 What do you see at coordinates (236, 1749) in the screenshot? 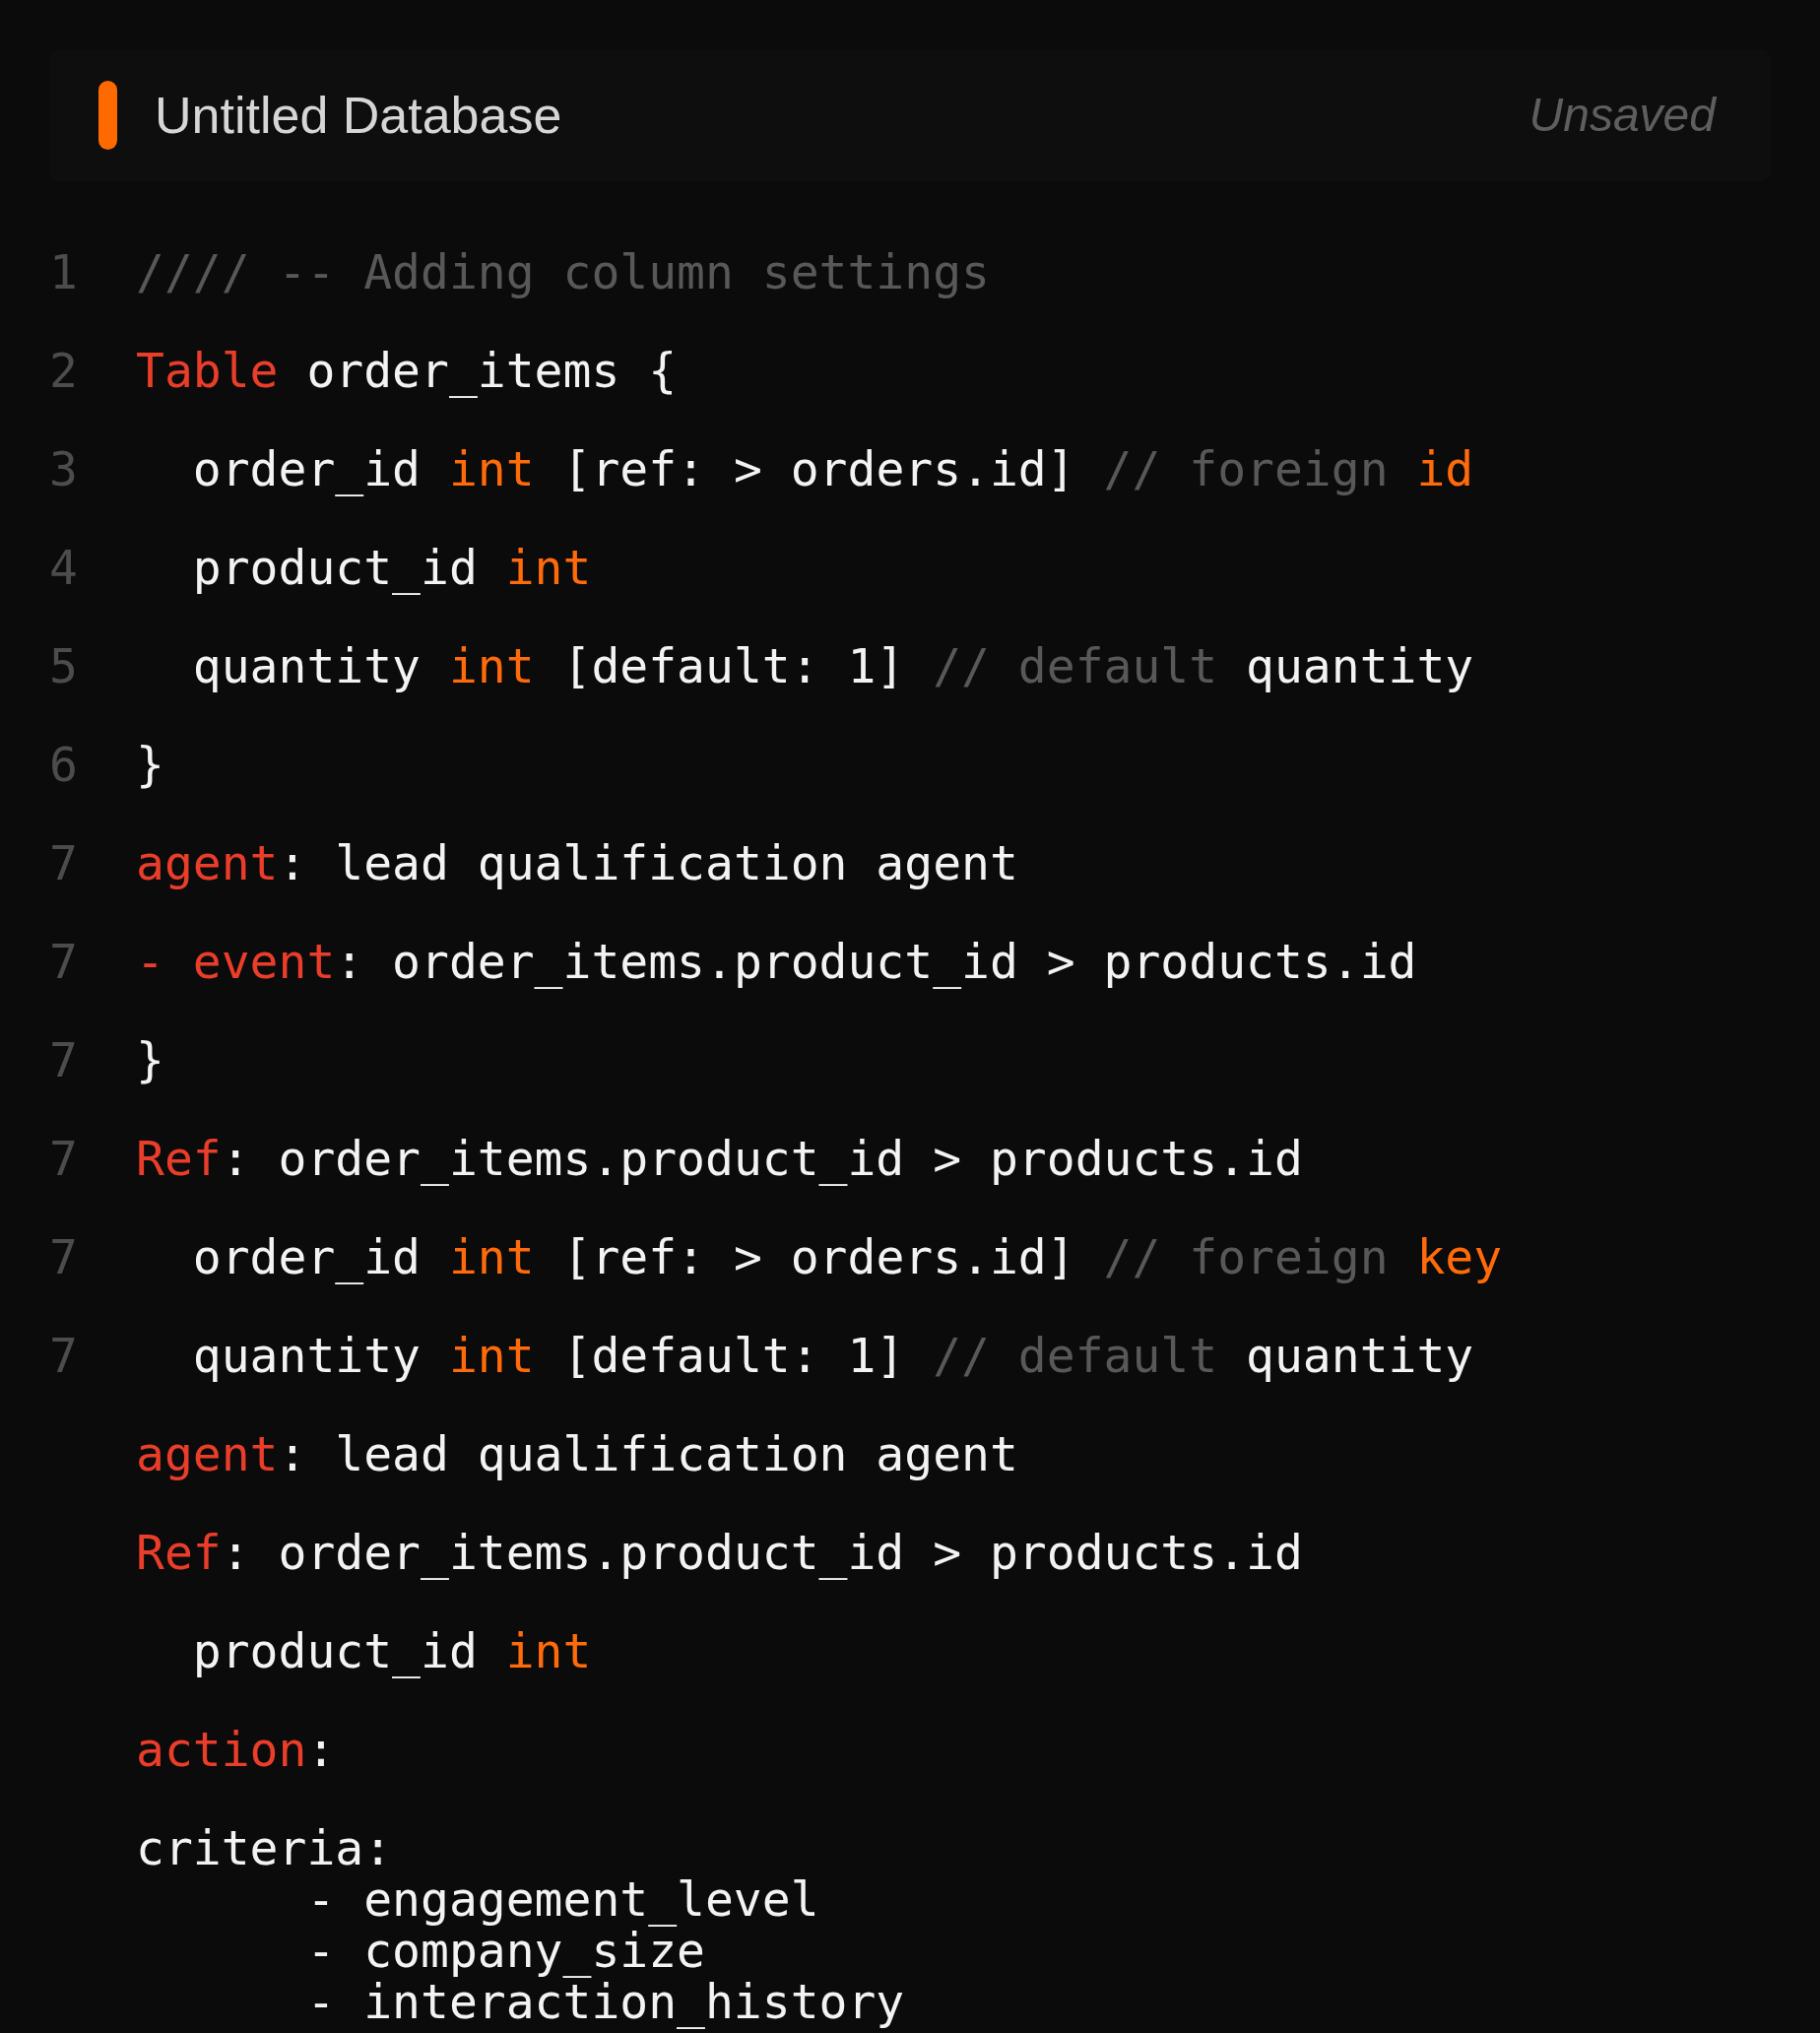
I see `code-line: action:` at bounding box center [236, 1749].